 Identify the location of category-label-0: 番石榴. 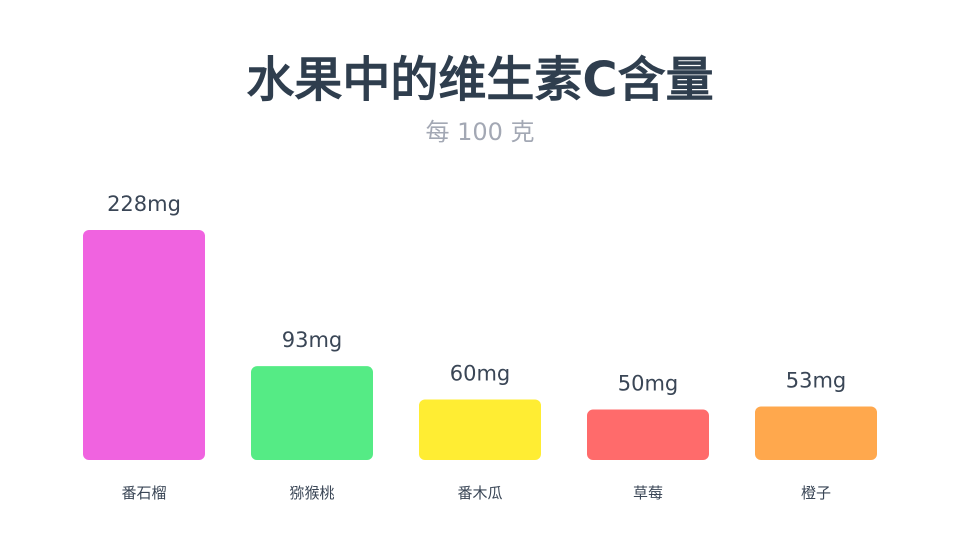
(143, 493).